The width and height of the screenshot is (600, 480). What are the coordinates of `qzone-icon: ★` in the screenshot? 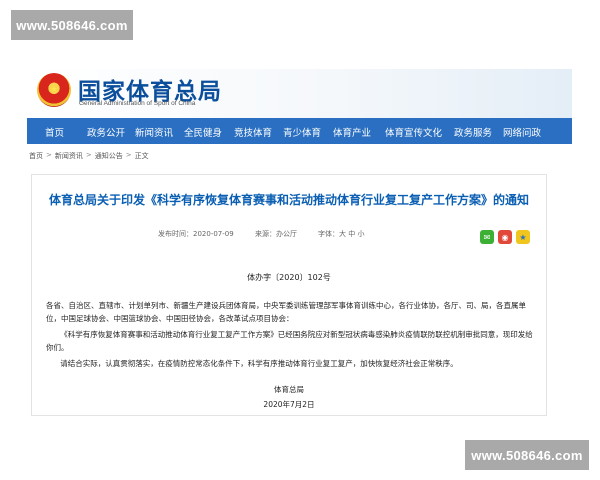 It's located at (523, 237).